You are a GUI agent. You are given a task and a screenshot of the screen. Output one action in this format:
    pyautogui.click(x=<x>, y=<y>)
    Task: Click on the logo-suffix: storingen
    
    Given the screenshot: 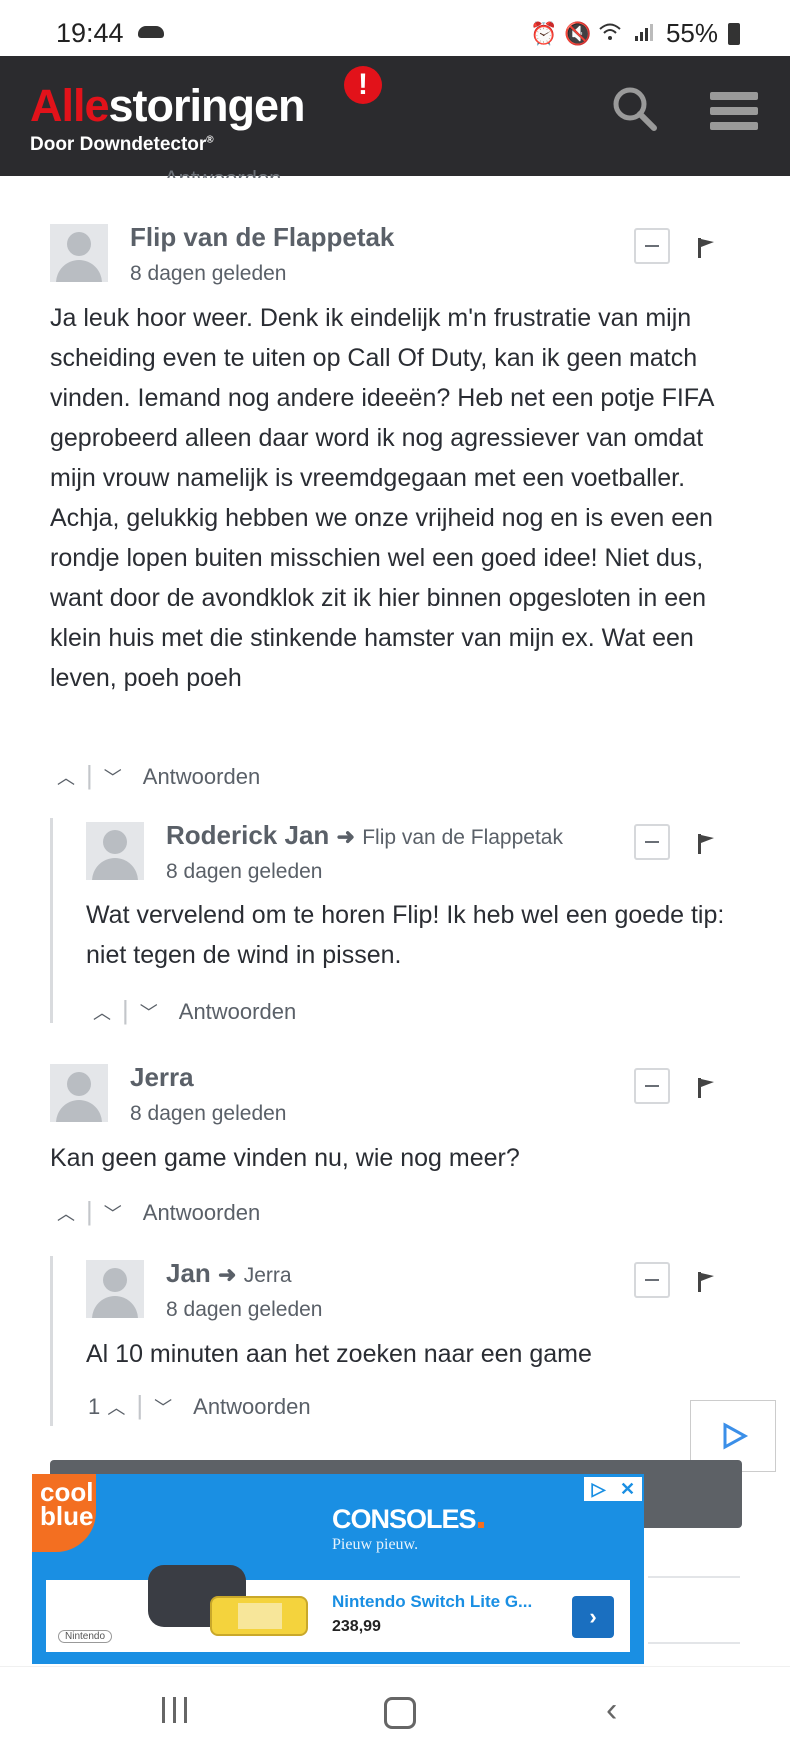 What is the action you would take?
    pyautogui.click(x=207, y=105)
    